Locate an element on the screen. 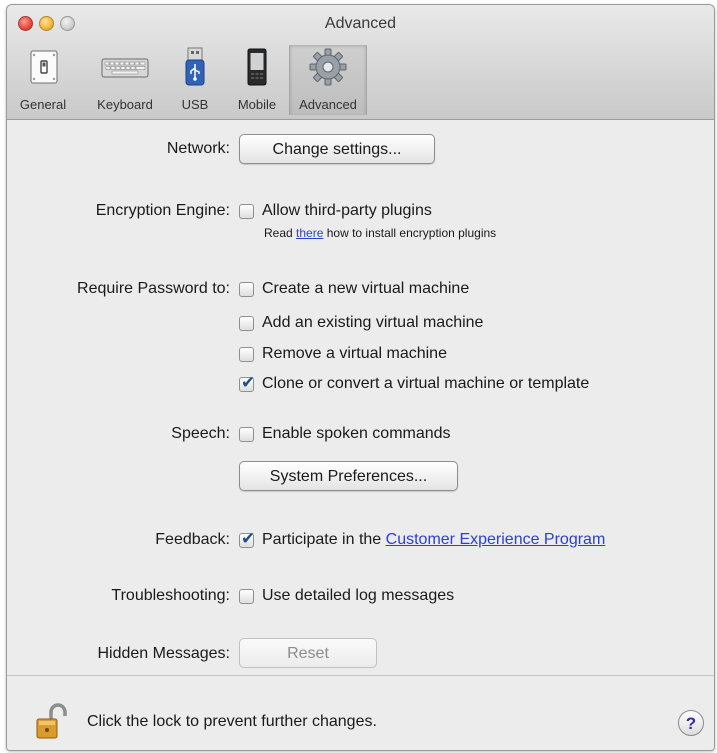 The image size is (717, 753). remove-vm-option: Remove a virtual machine is located at coordinates (343, 354).